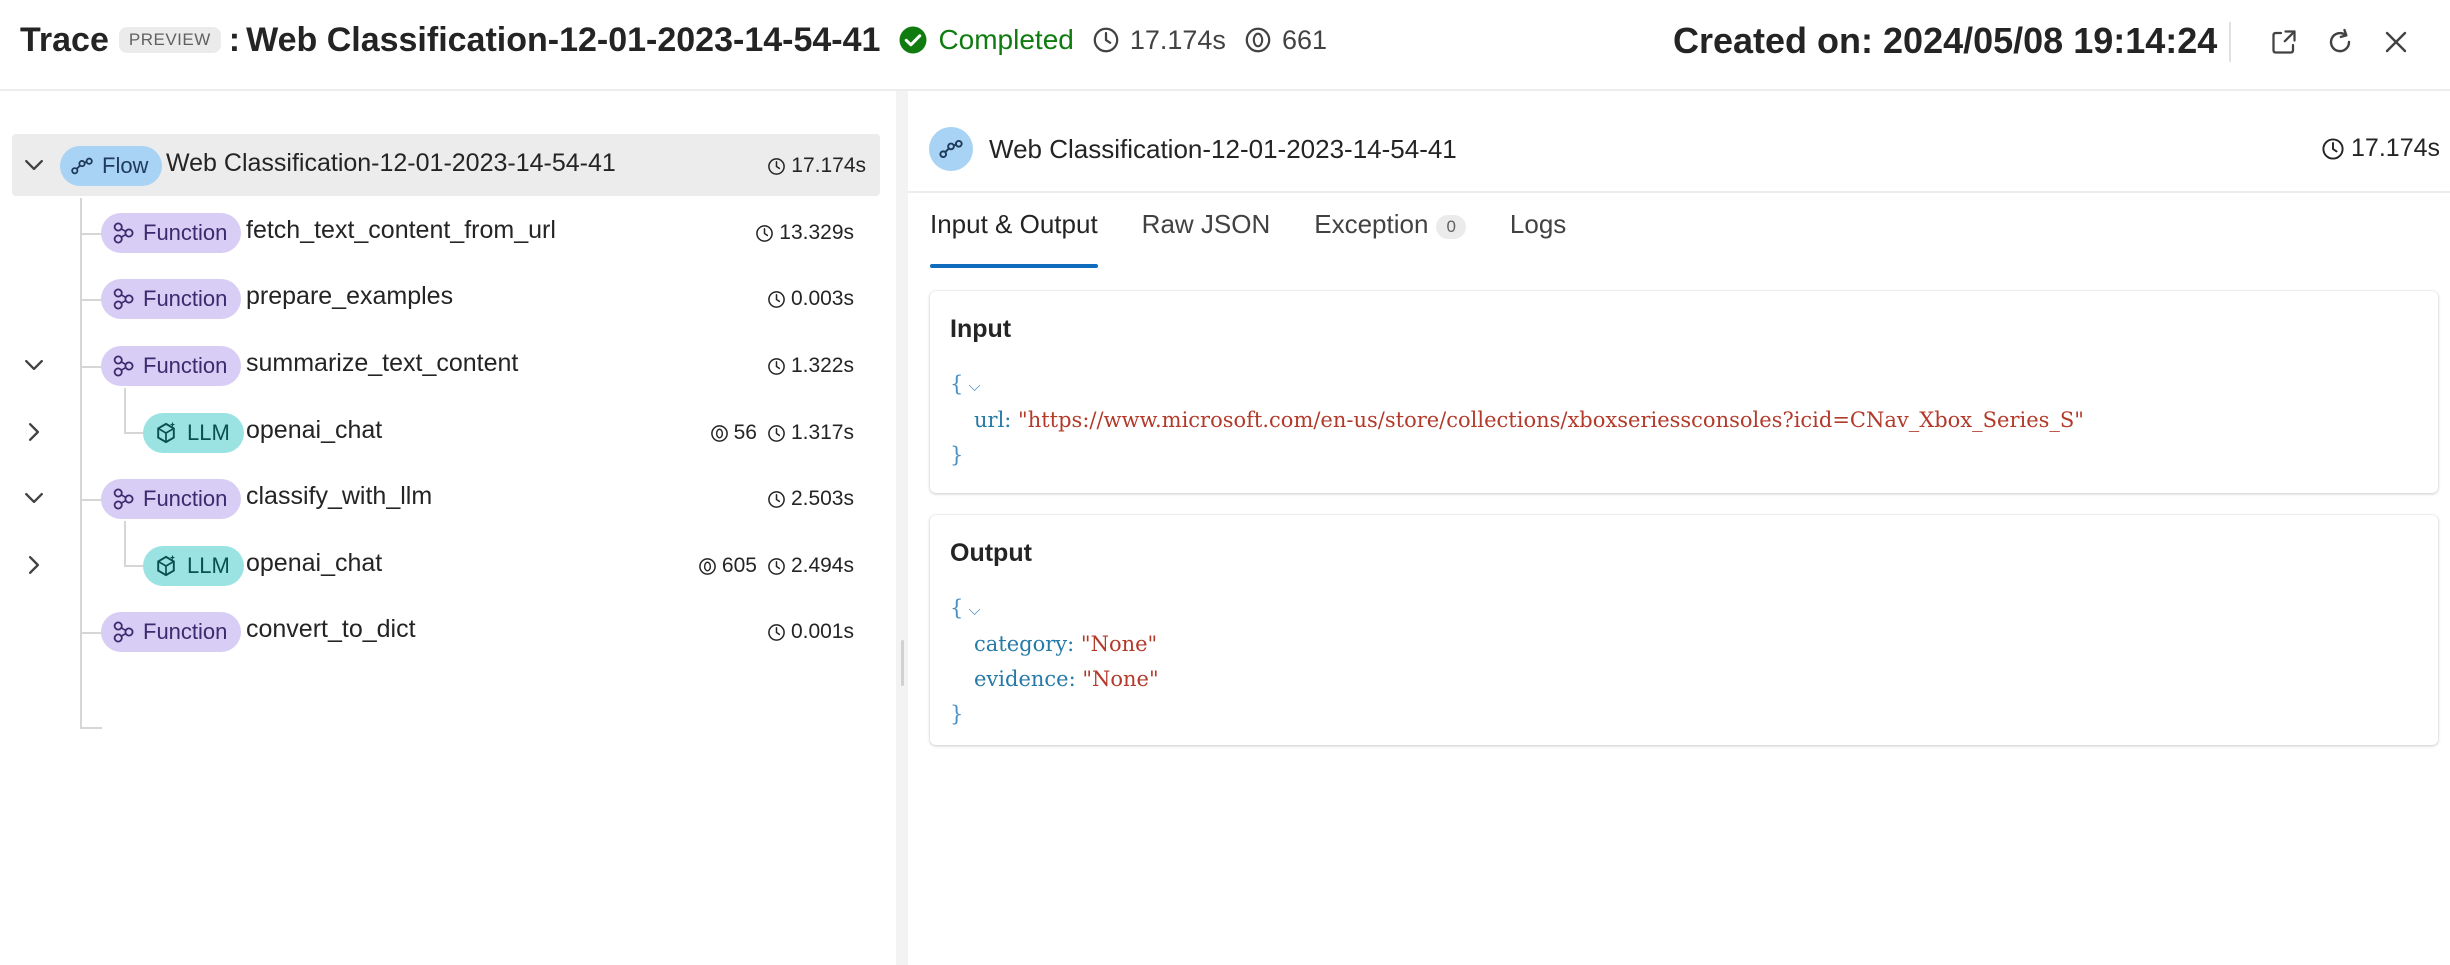 The image size is (2450, 965). What do you see at coordinates (1006, 39) in the screenshot?
I see `status-text: Completed` at bounding box center [1006, 39].